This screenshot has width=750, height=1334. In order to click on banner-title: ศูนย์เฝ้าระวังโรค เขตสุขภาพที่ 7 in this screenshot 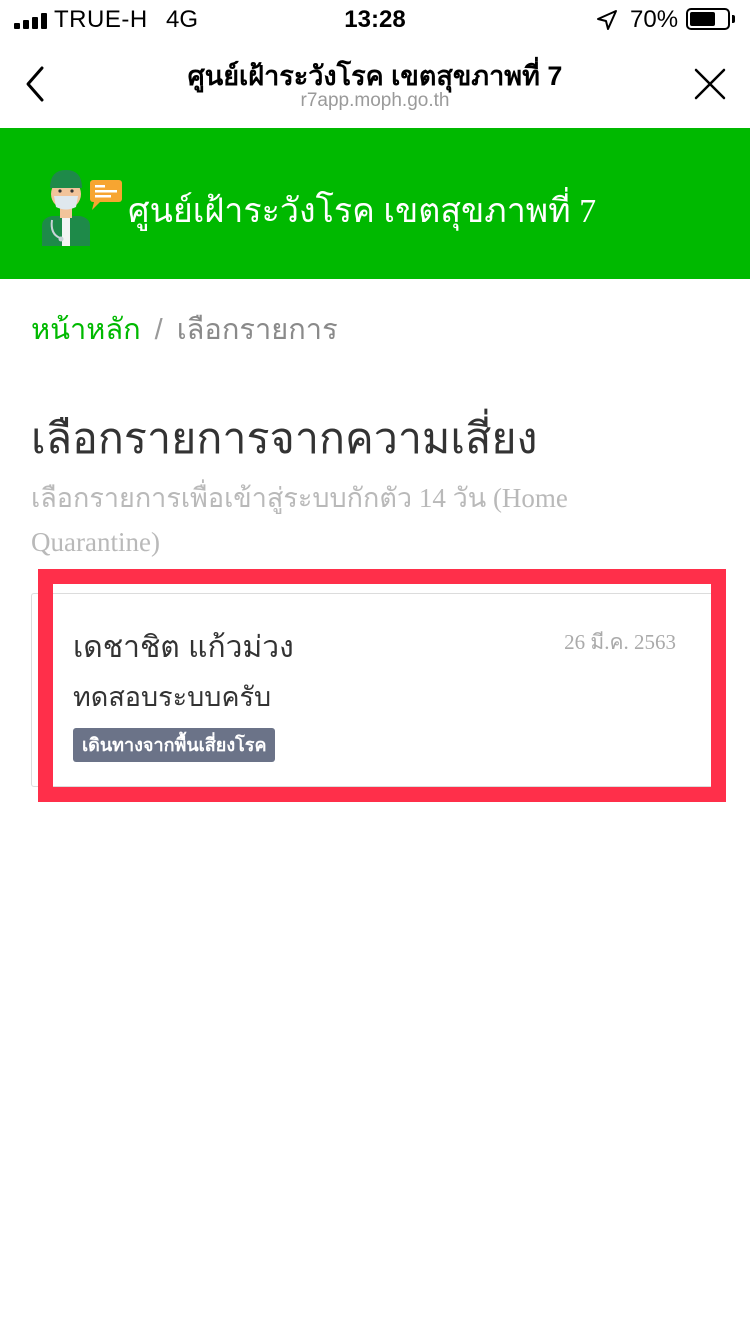, I will do `click(362, 211)`.